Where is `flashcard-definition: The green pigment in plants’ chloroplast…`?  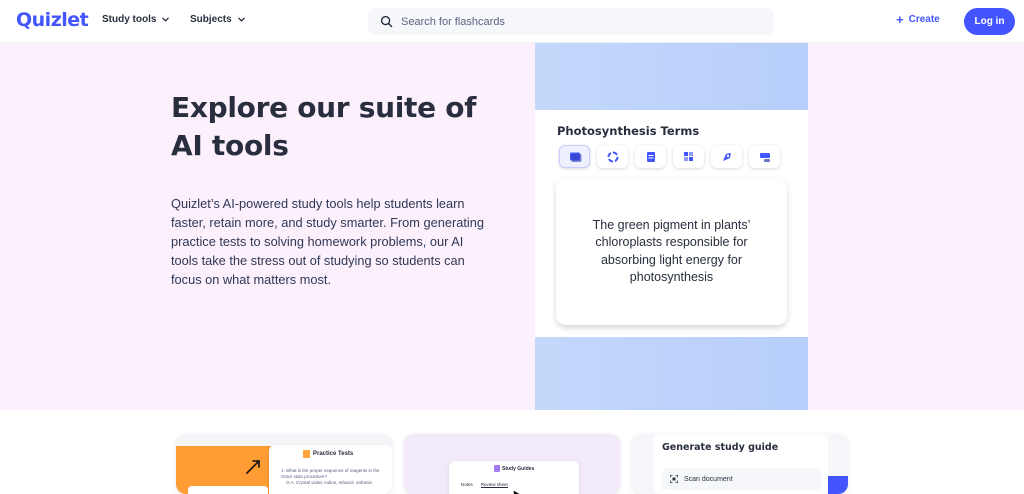 flashcard-definition: The green pigment in plants’ chloroplast… is located at coordinates (671, 251).